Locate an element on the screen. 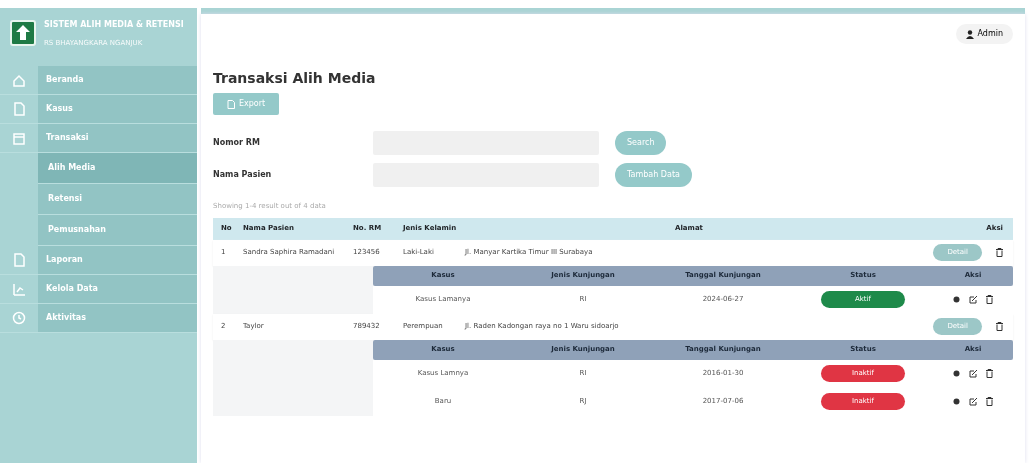 The height and width of the screenshot is (463, 1029). app-title: SISTEM ALIH MEDIA & RETENSI is located at coordinates (114, 25).